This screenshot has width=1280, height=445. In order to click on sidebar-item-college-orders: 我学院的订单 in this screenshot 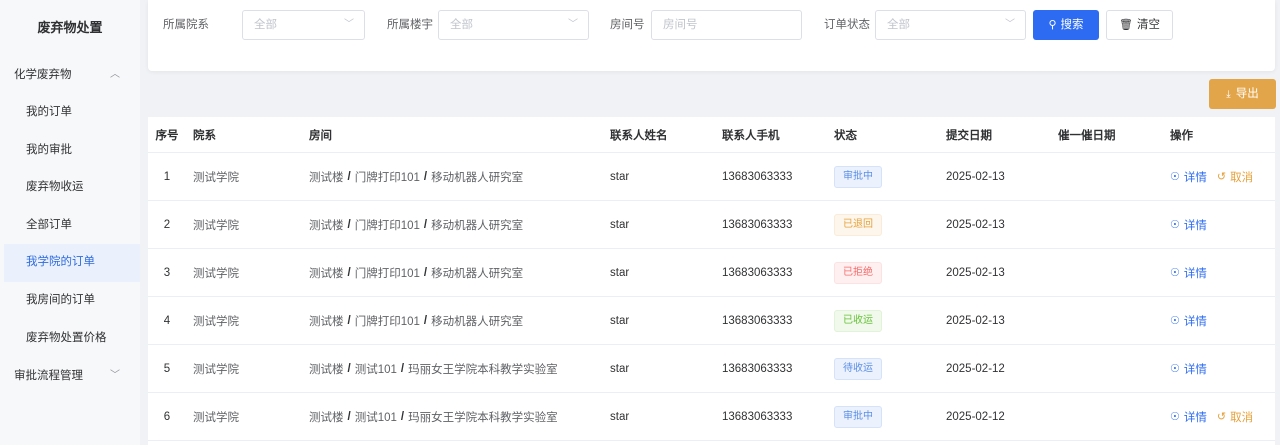, I will do `click(72, 263)`.